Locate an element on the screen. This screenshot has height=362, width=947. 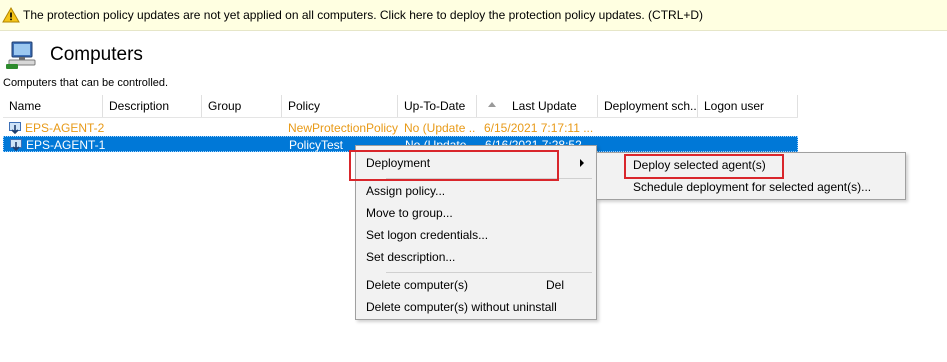
warning-icon is located at coordinates (11, 14).